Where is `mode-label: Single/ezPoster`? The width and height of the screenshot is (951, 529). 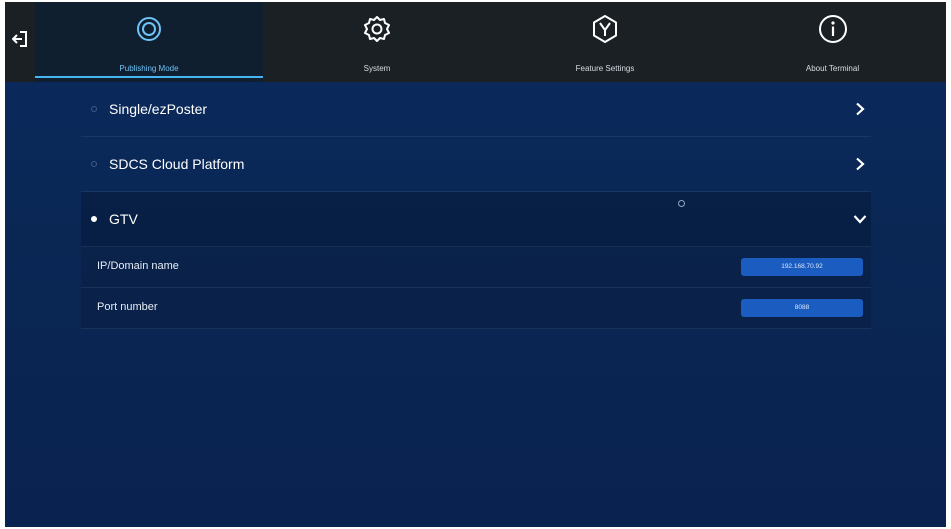 mode-label: Single/ezPoster is located at coordinates (158, 109).